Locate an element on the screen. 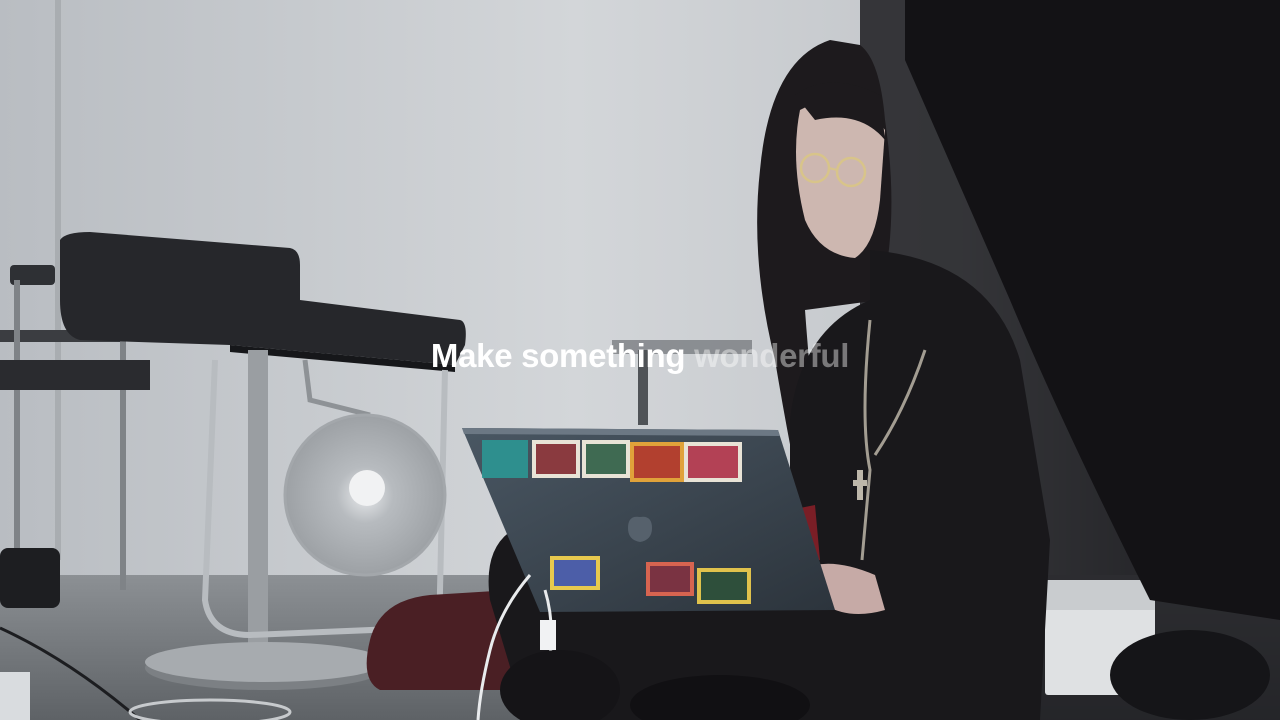  headline-dim-text: wonderful is located at coordinates (772, 355).